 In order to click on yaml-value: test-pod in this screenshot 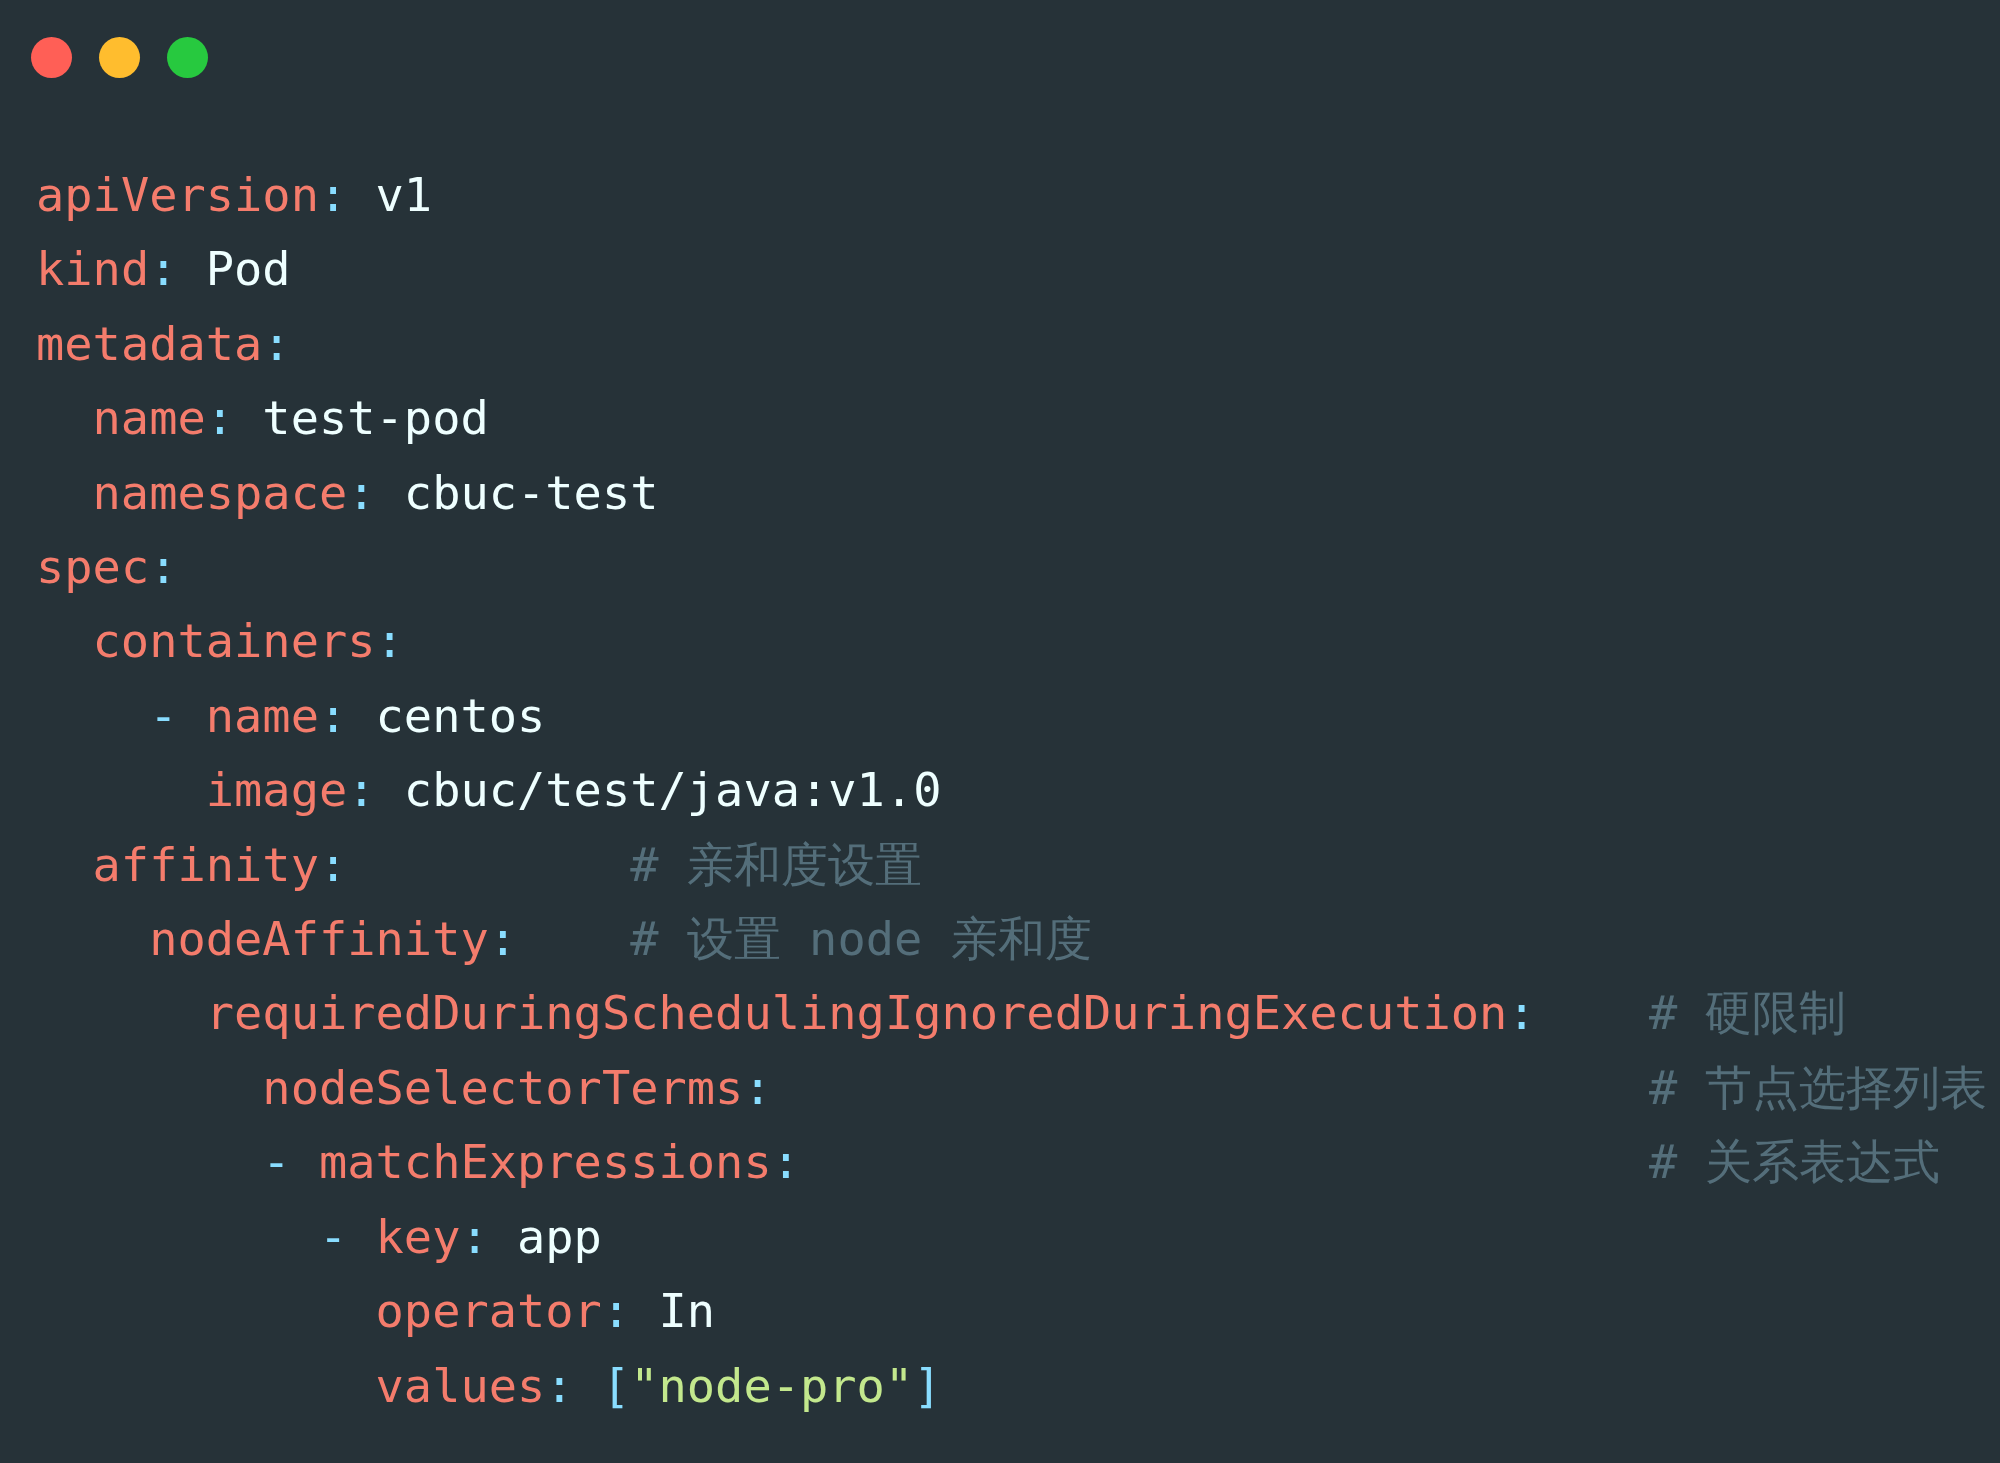, I will do `click(375, 418)`.